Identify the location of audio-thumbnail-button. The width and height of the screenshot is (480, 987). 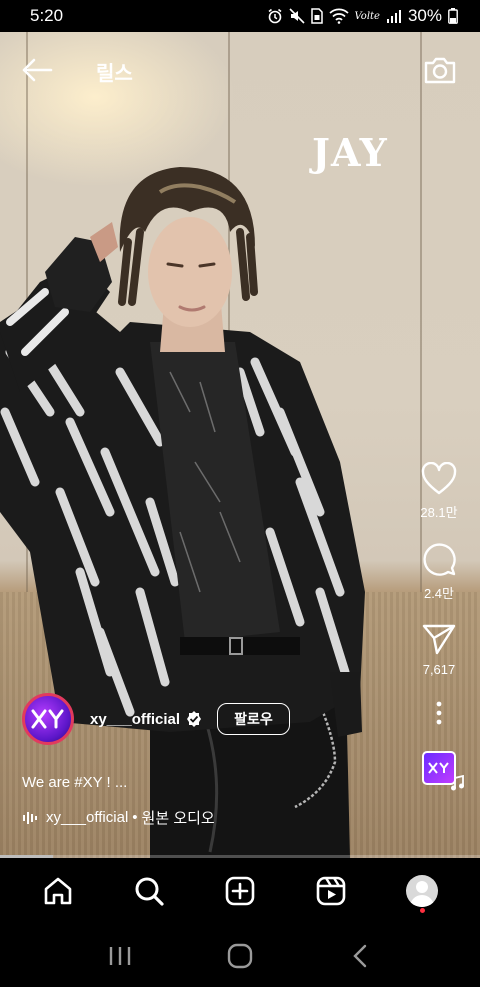
(443, 771).